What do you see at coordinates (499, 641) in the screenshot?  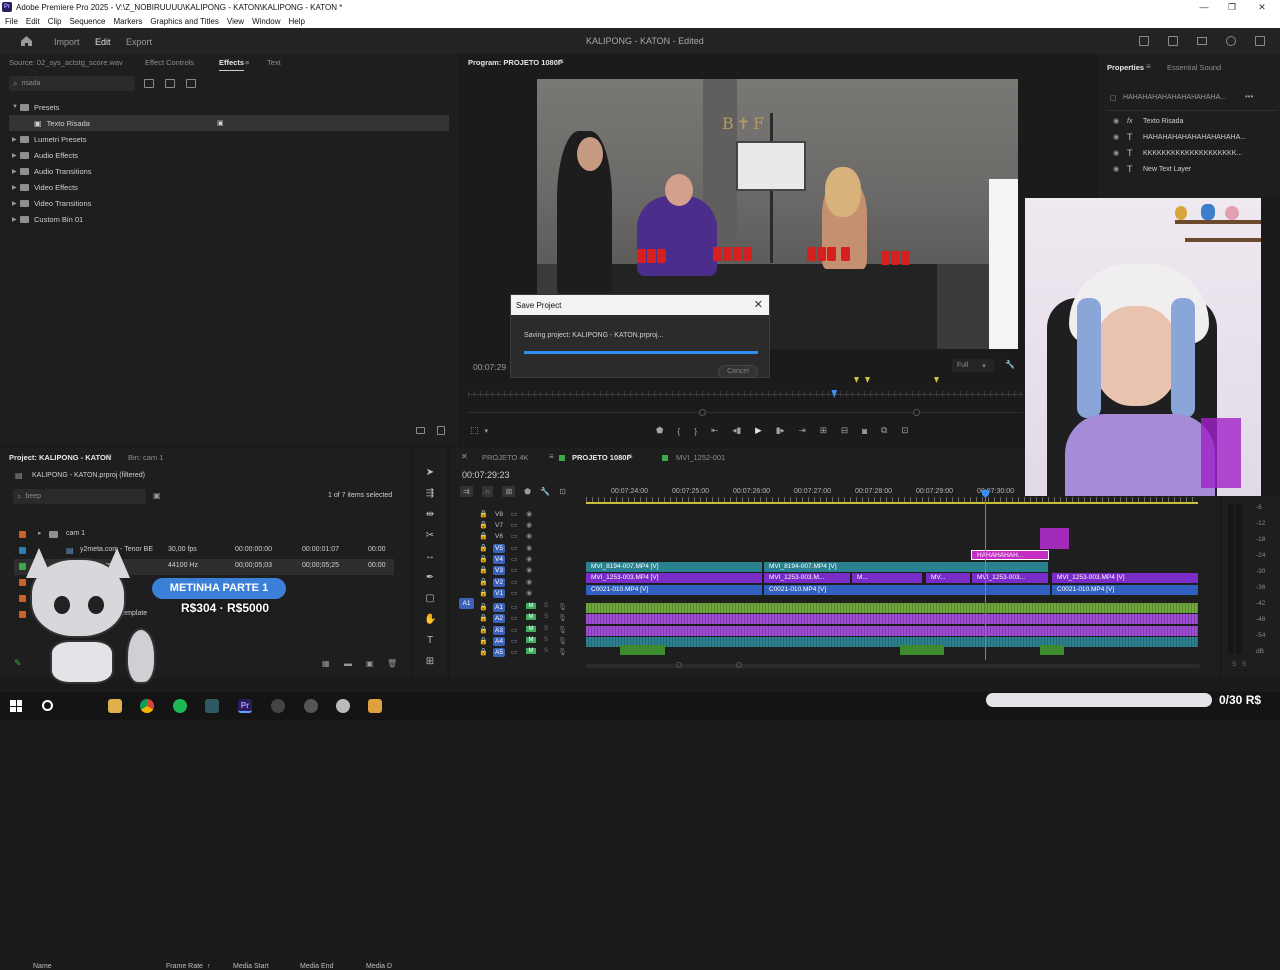 I see `track-label-a4: A4` at bounding box center [499, 641].